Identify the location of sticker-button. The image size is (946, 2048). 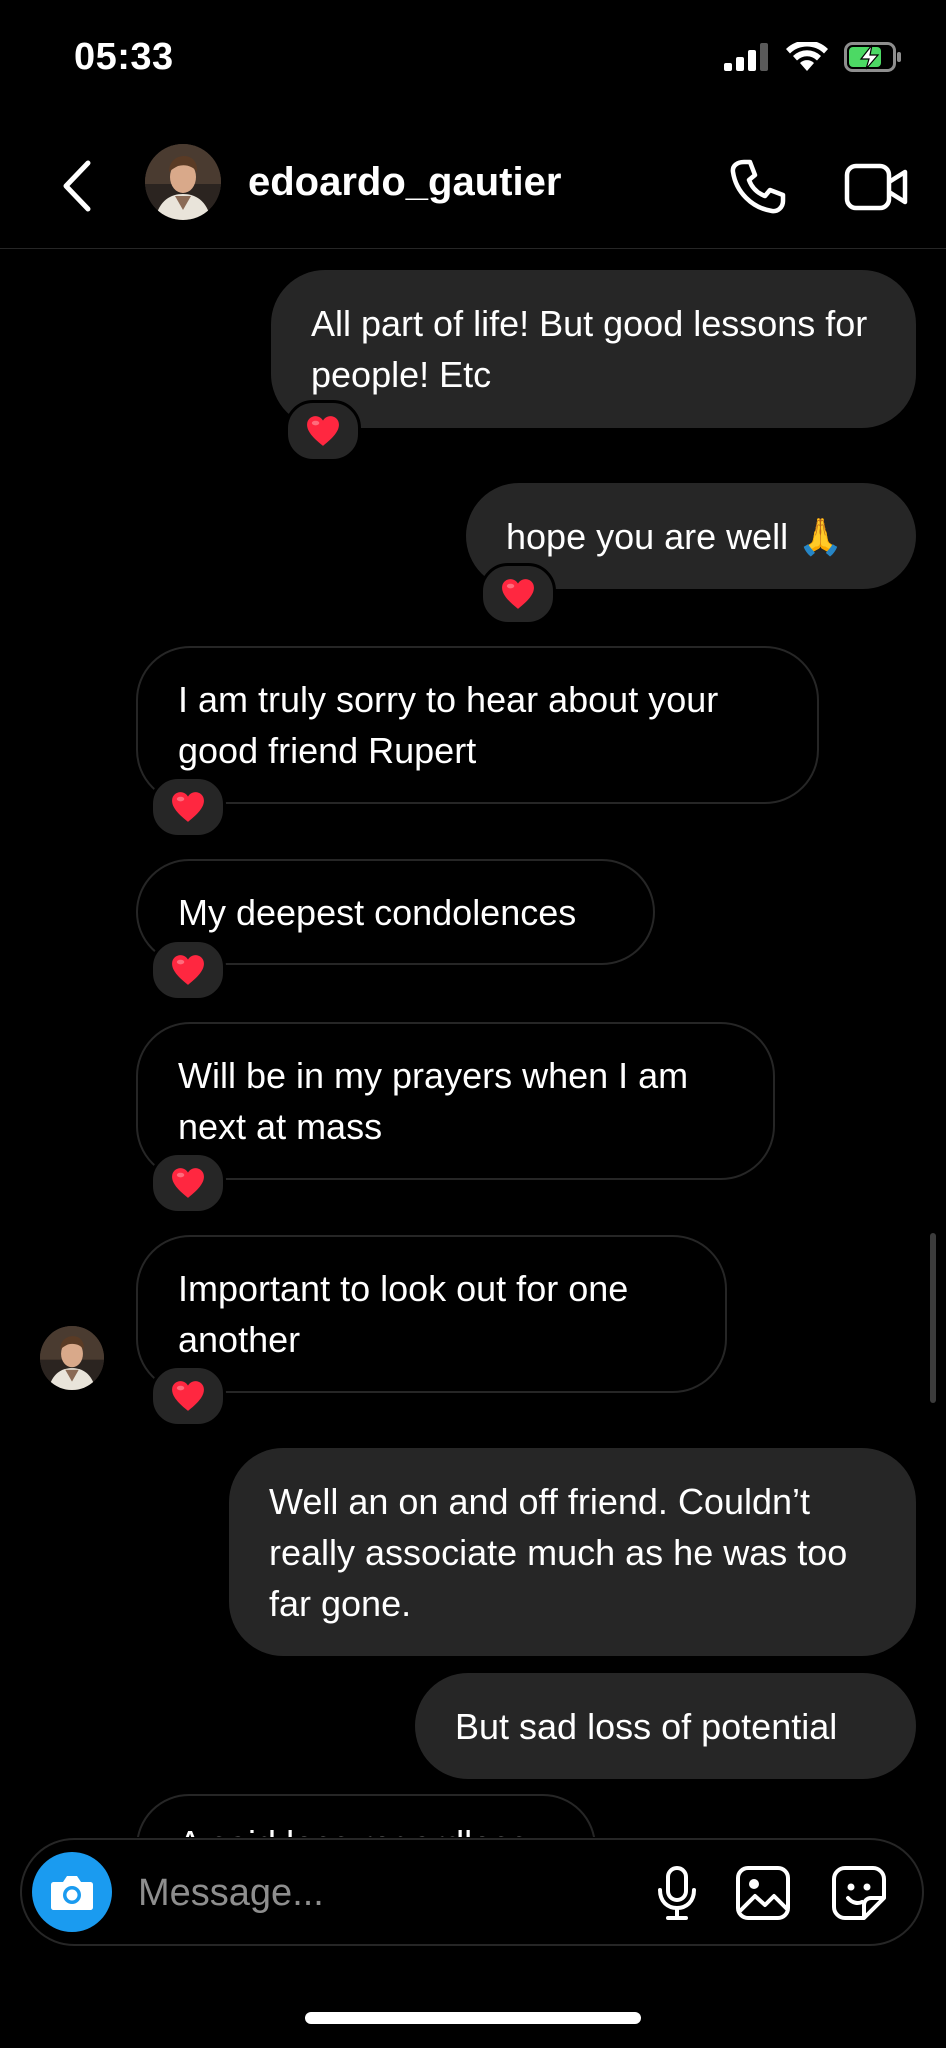
(859, 1893).